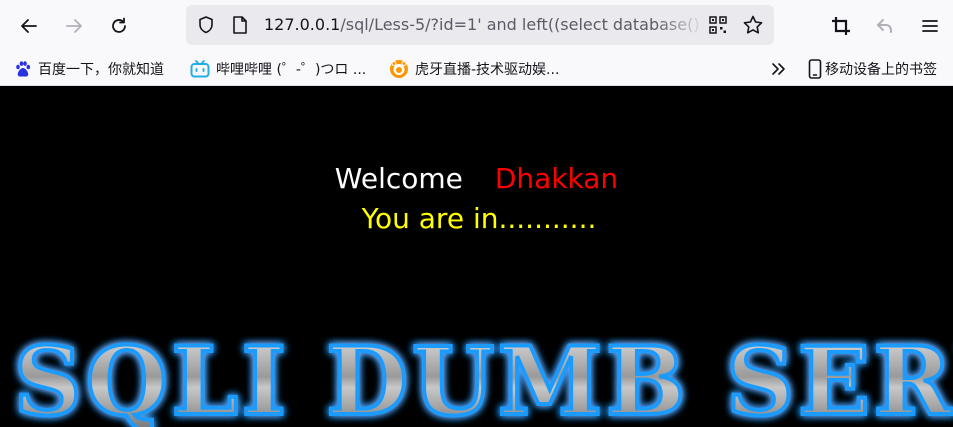 This screenshot has width=953, height=427. I want to click on undo-arrow-icon, so click(884, 26).